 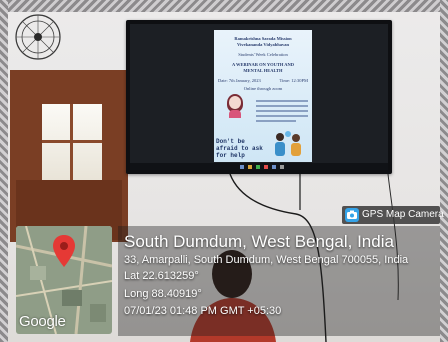 I want to click on camera-map-icon, so click(x=352, y=215).